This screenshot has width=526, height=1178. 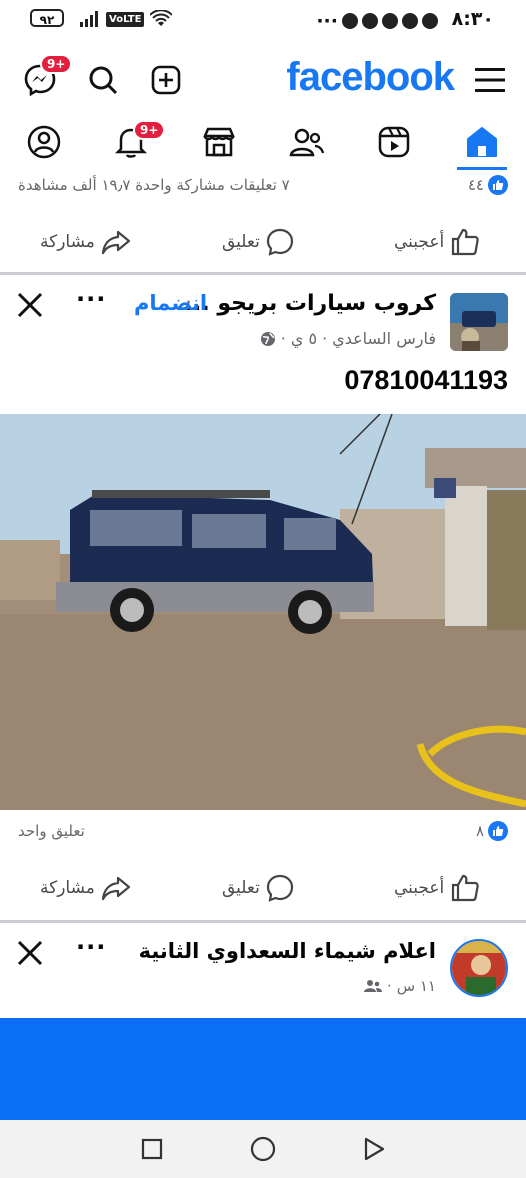 What do you see at coordinates (47, 18) in the screenshot?
I see `battery-indicator: ٩٢` at bounding box center [47, 18].